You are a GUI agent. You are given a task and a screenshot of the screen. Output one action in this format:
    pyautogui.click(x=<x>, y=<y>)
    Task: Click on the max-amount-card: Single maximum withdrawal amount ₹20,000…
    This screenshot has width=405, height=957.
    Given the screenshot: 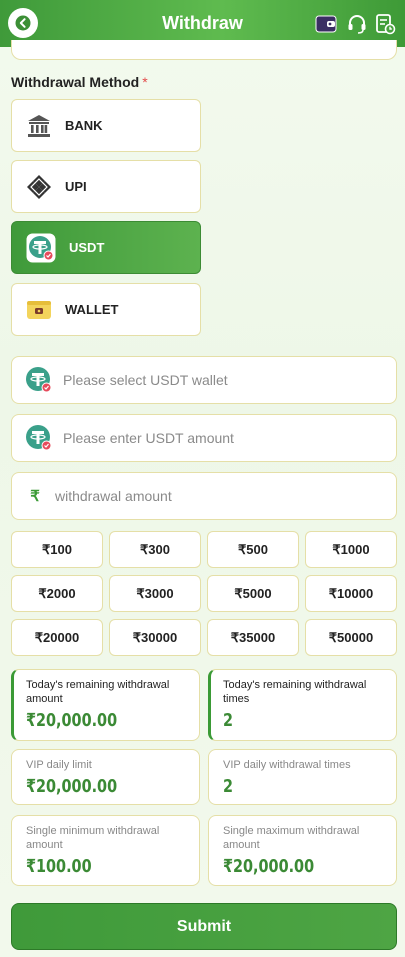 What is the action you would take?
    pyautogui.click(x=302, y=850)
    